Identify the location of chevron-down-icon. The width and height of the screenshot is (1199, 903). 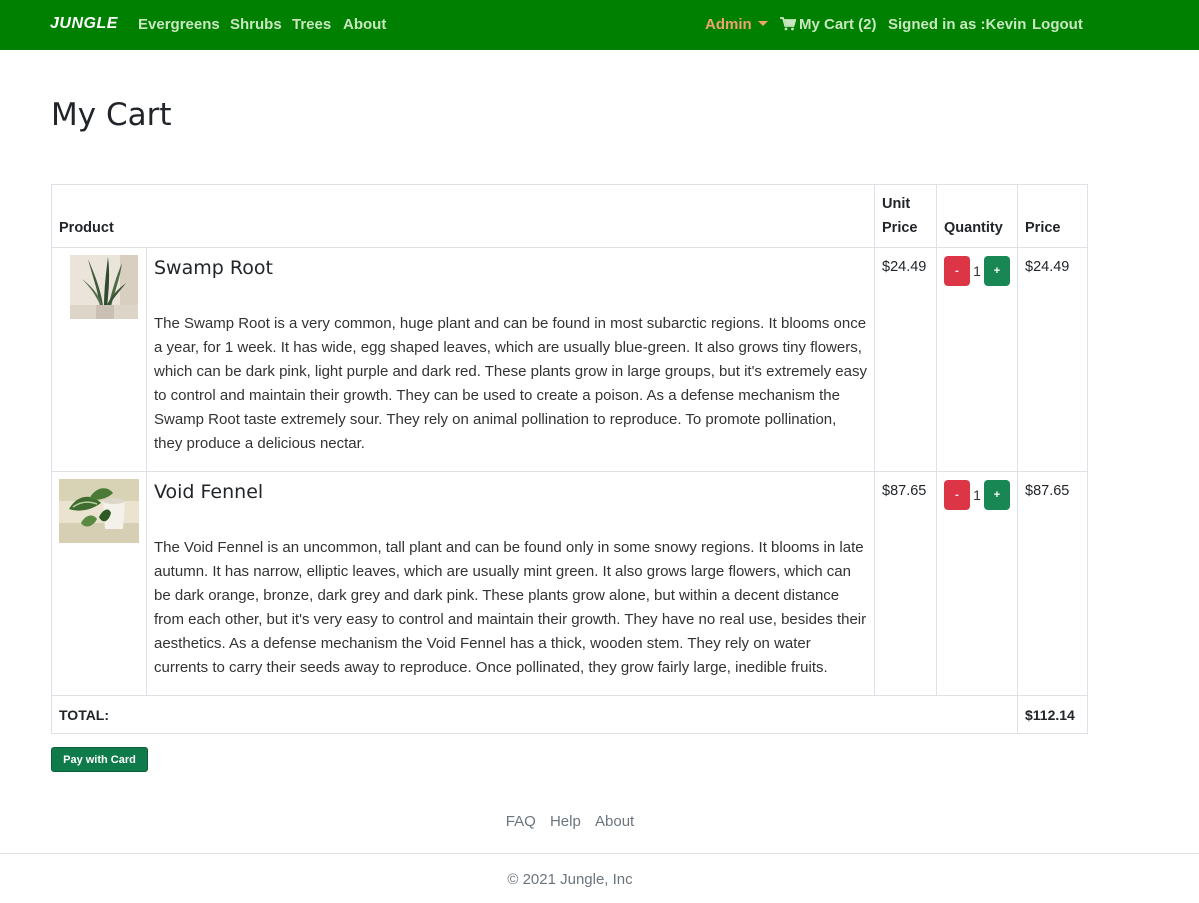
(762, 23).